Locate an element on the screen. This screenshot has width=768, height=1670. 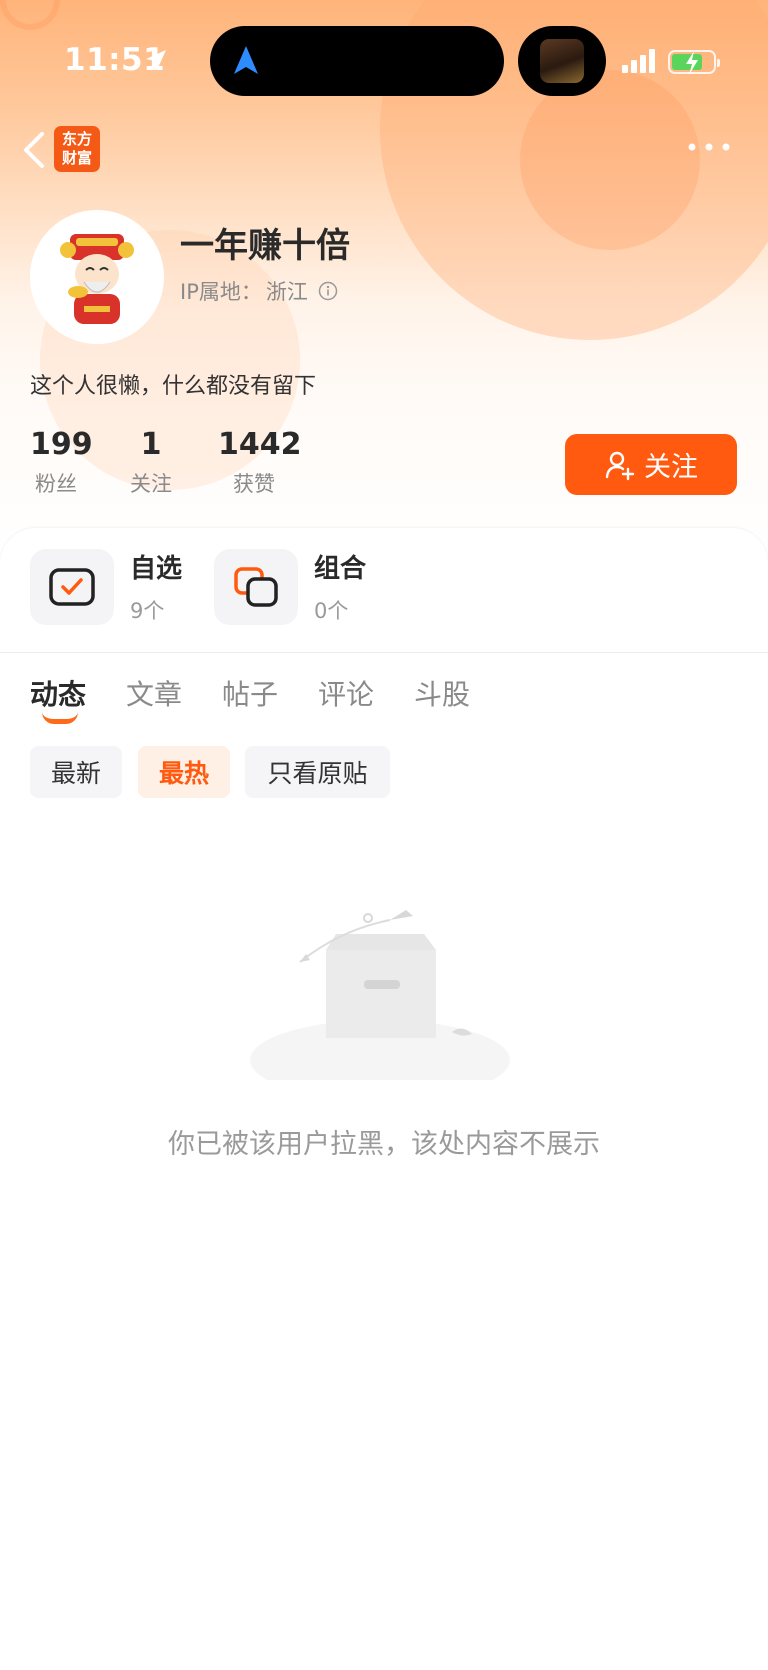
stat-likes: 1442 获赞 is located at coordinates (260, 462).